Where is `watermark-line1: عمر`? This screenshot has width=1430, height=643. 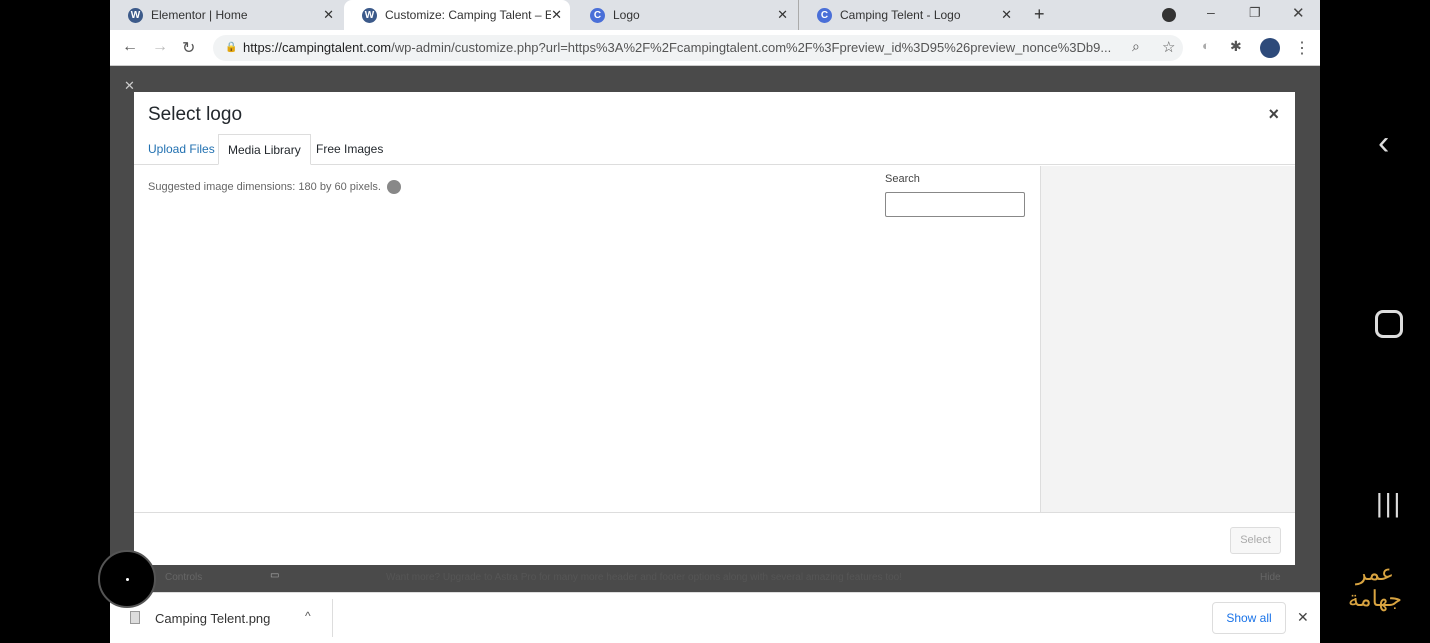
watermark-line1: عمر is located at coordinates (1375, 572).